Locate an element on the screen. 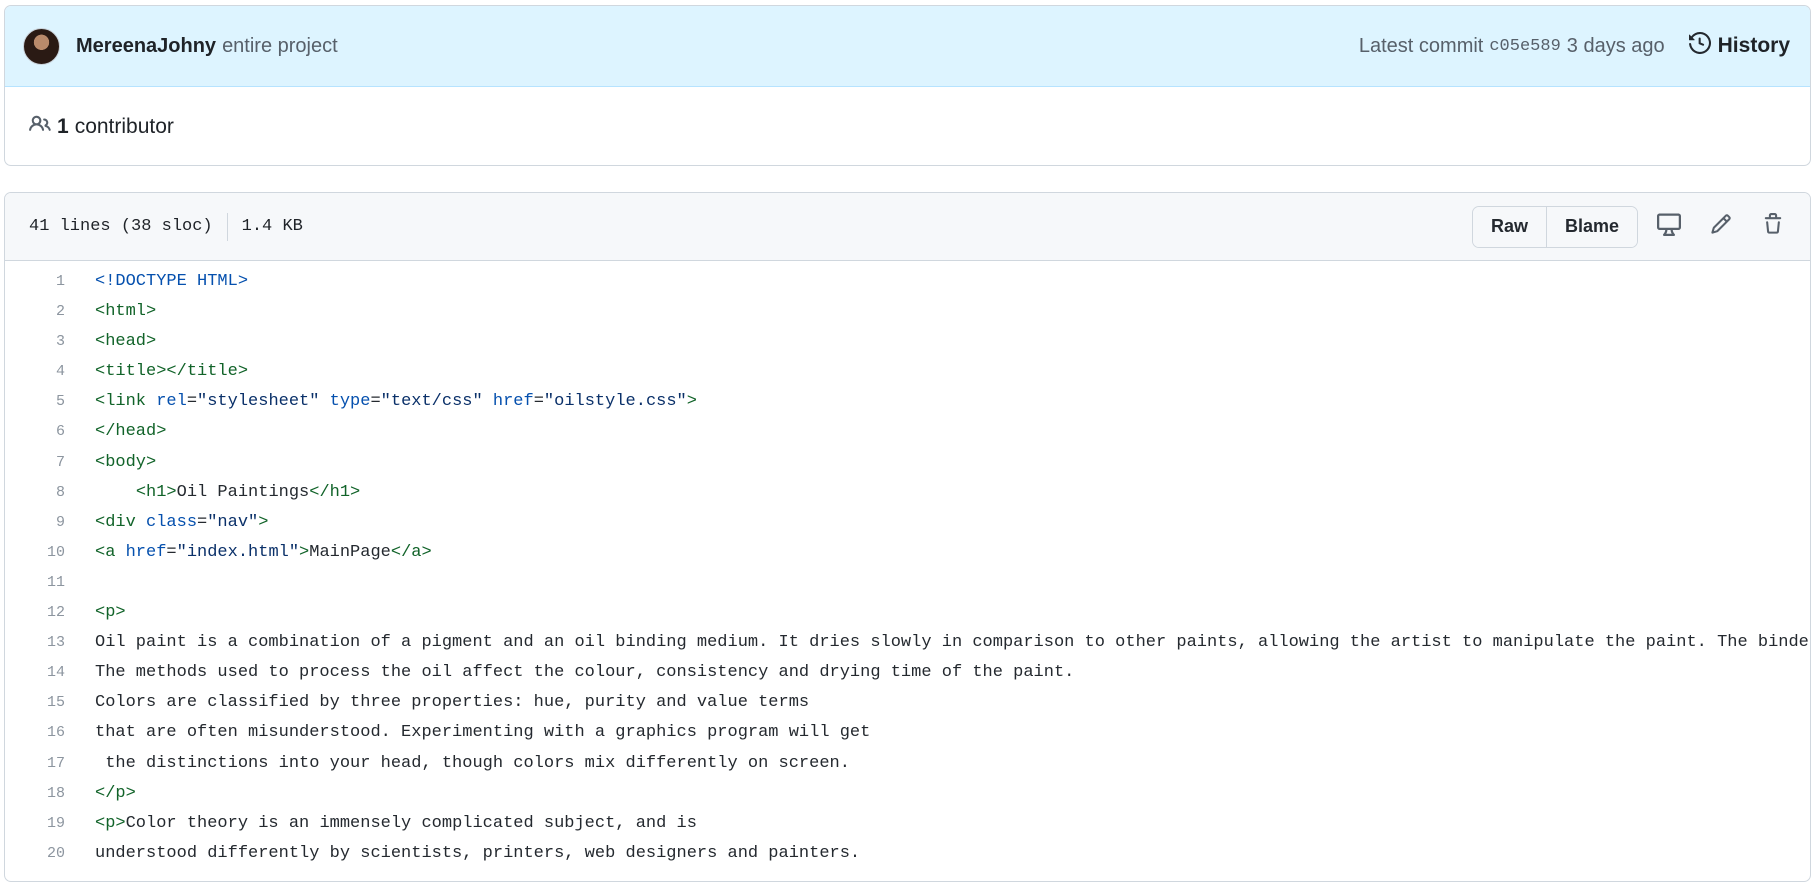 The height and width of the screenshot is (882, 1816). code-line: 4 <title></title> is located at coordinates (907, 372).